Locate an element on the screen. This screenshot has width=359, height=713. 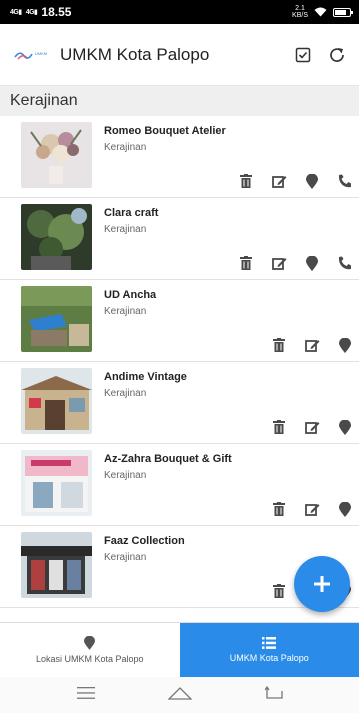
nav-tab-map: Lokasi UMKM Kota Palopo is located at coordinates (90, 650).